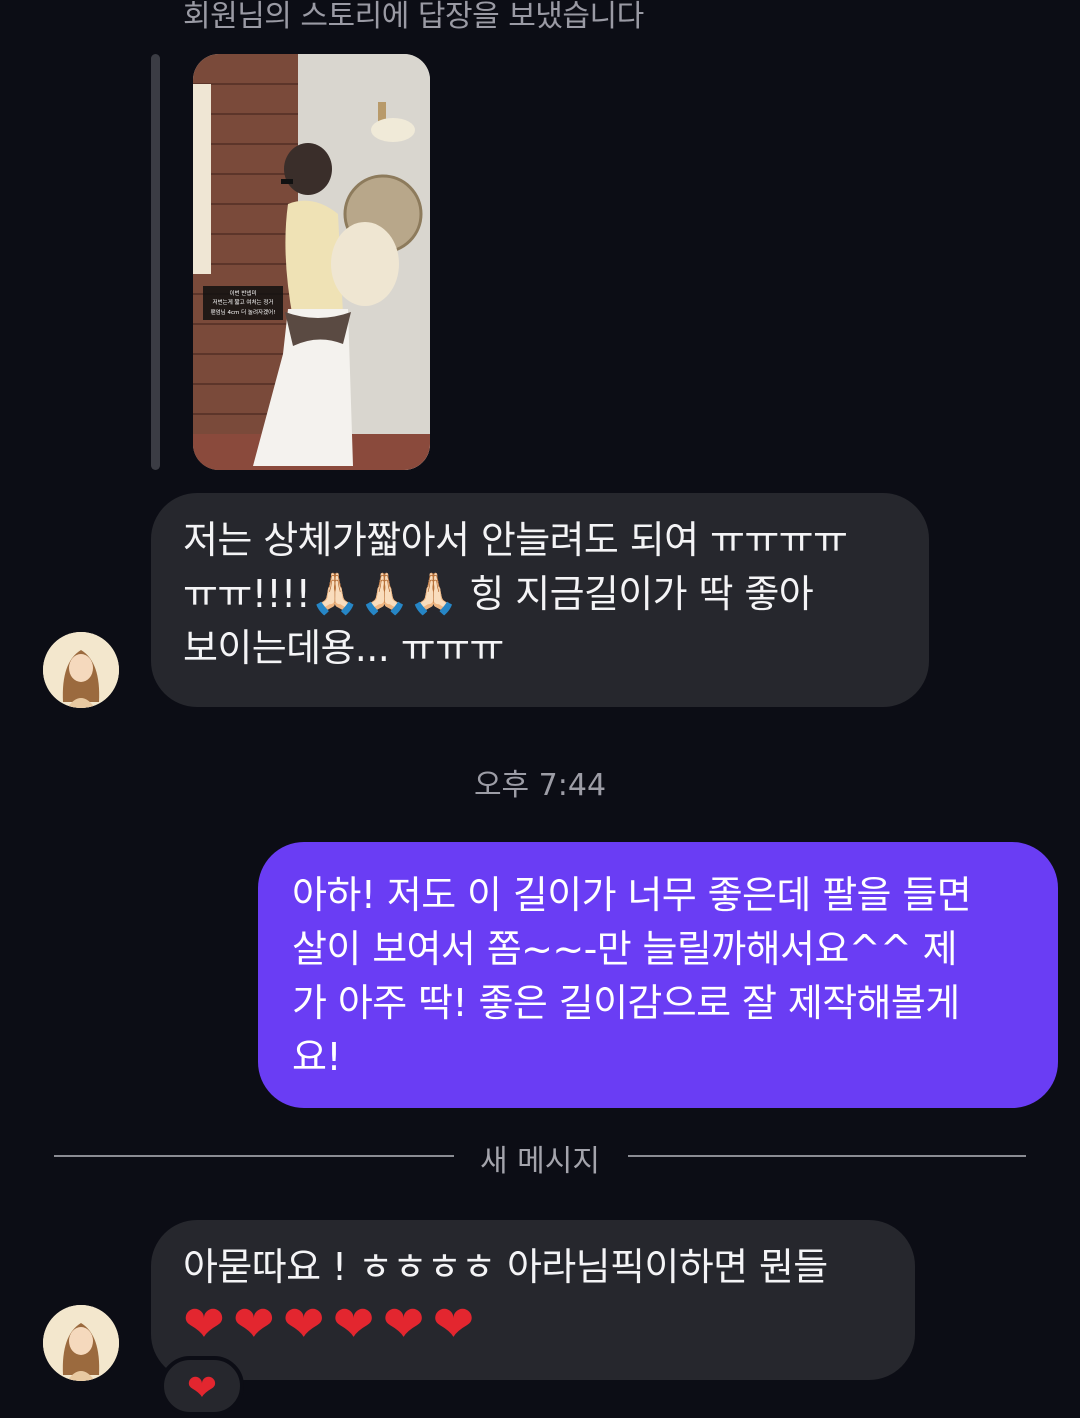 The width and height of the screenshot is (1080, 1418). I want to click on divider-line-right, so click(827, 1156).